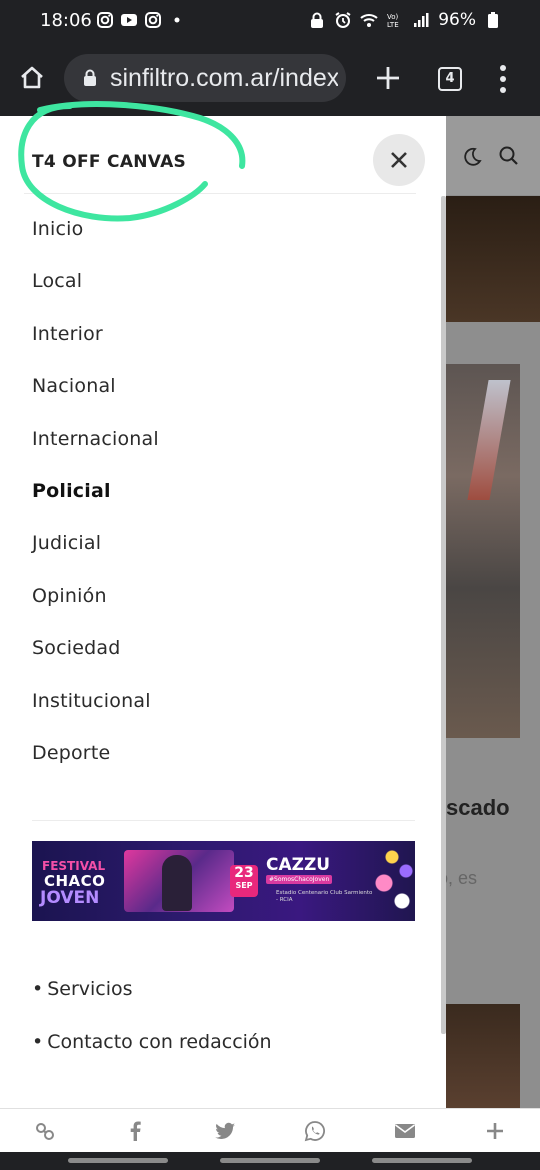 The width and height of the screenshot is (540, 1170). I want to click on banner-flowers-decoration, so click(393, 881).